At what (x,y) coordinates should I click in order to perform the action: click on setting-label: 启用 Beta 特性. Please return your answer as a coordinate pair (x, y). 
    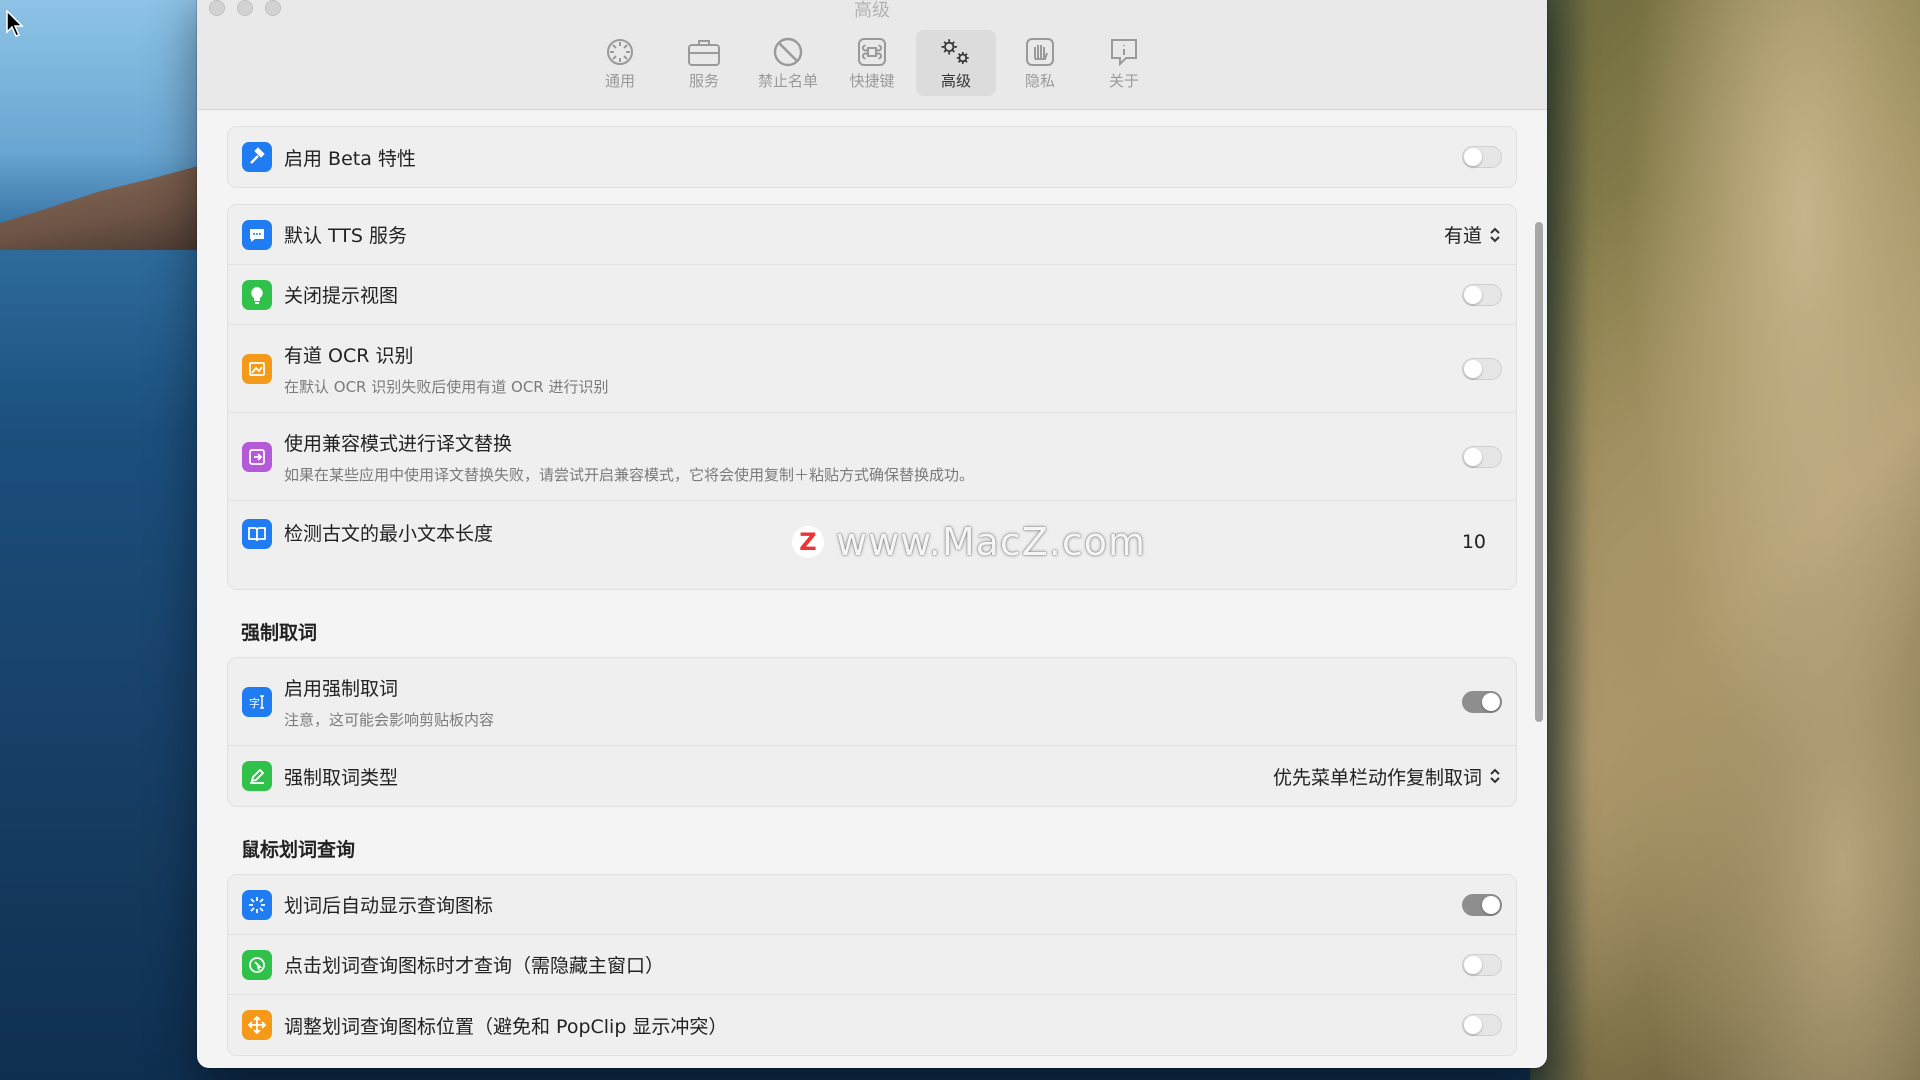
    Looking at the image, I should click on (350, 158).